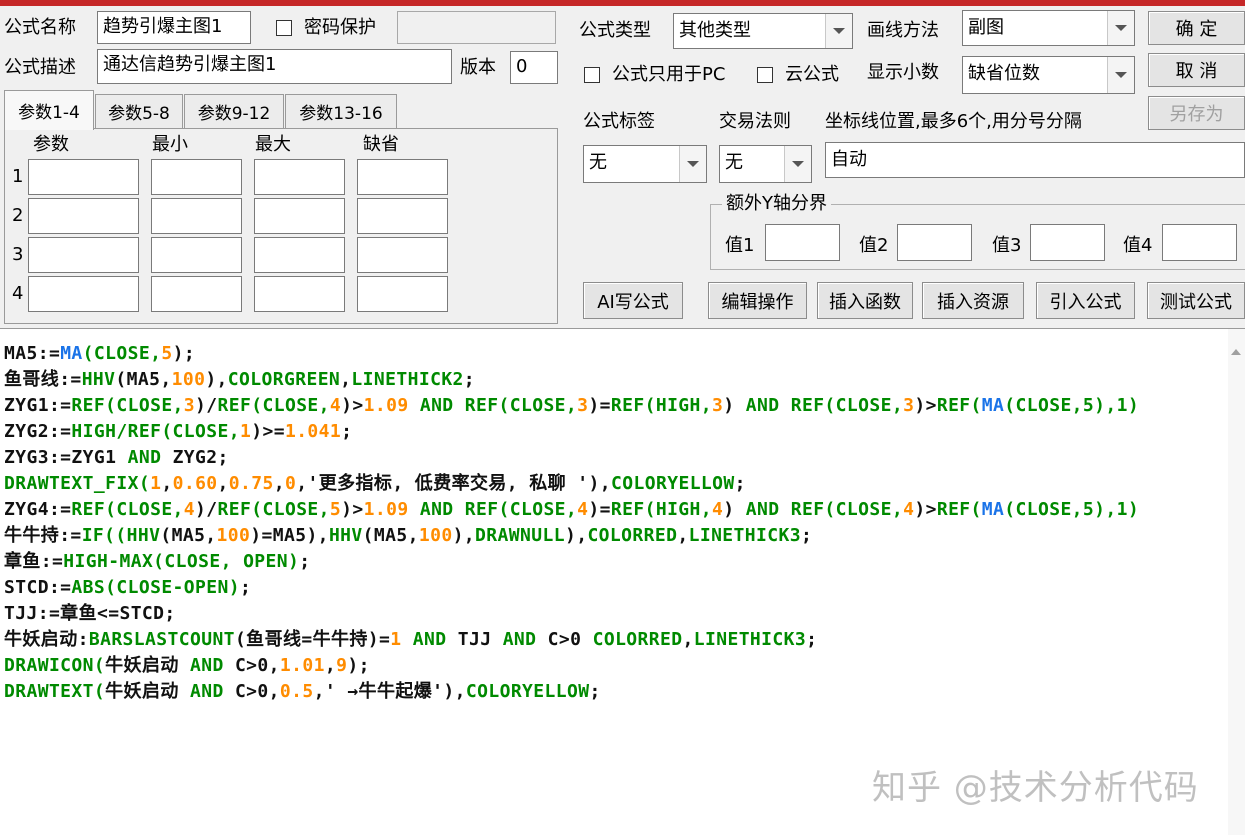  What do you see at coordinates (1072, 509) in the screenshot?
I see `code-token: (CLOSE,5),1)` at bounding box center [1072, 509].